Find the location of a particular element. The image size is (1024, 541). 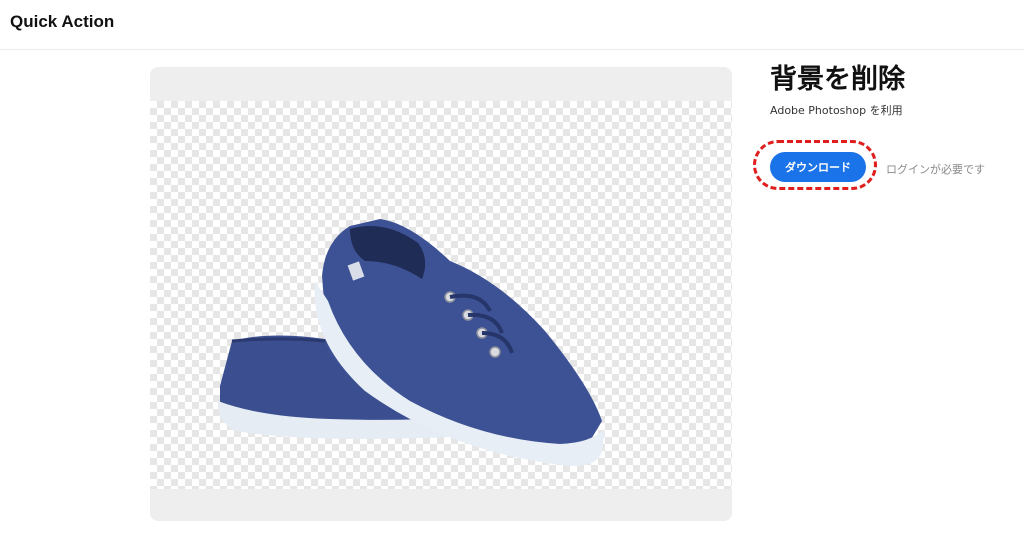

panel-title: 背景を削除 is located at coordinates (837, 79).